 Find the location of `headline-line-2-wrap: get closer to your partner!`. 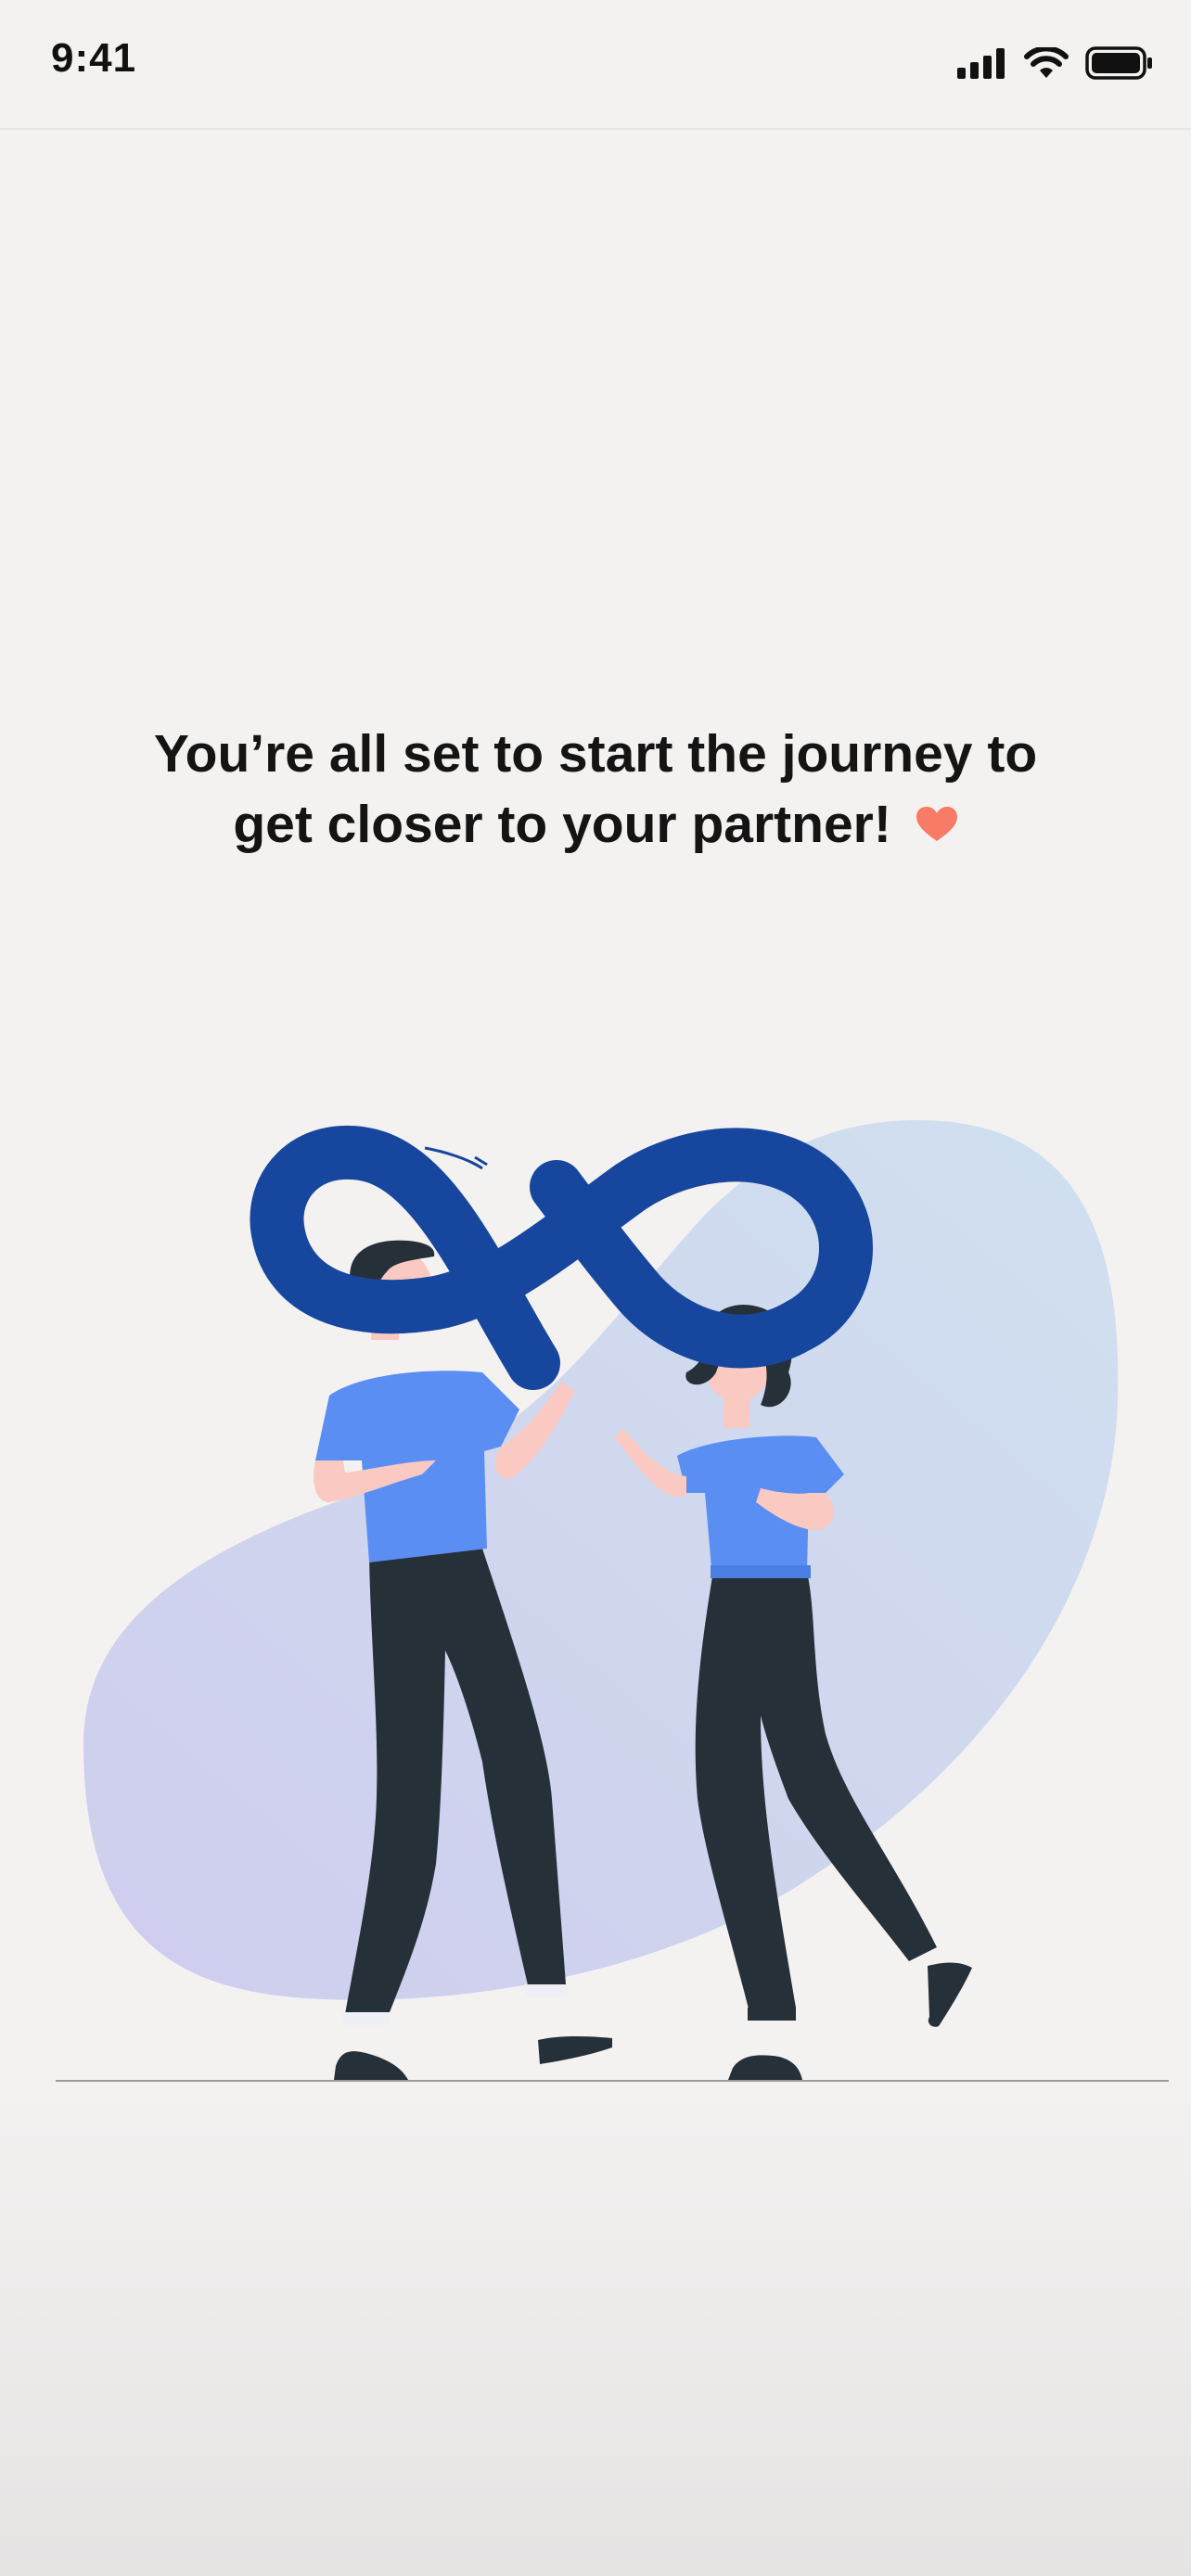

headline-line-2-wrap: get closer to your partner! is located at coordinates (595, 824).